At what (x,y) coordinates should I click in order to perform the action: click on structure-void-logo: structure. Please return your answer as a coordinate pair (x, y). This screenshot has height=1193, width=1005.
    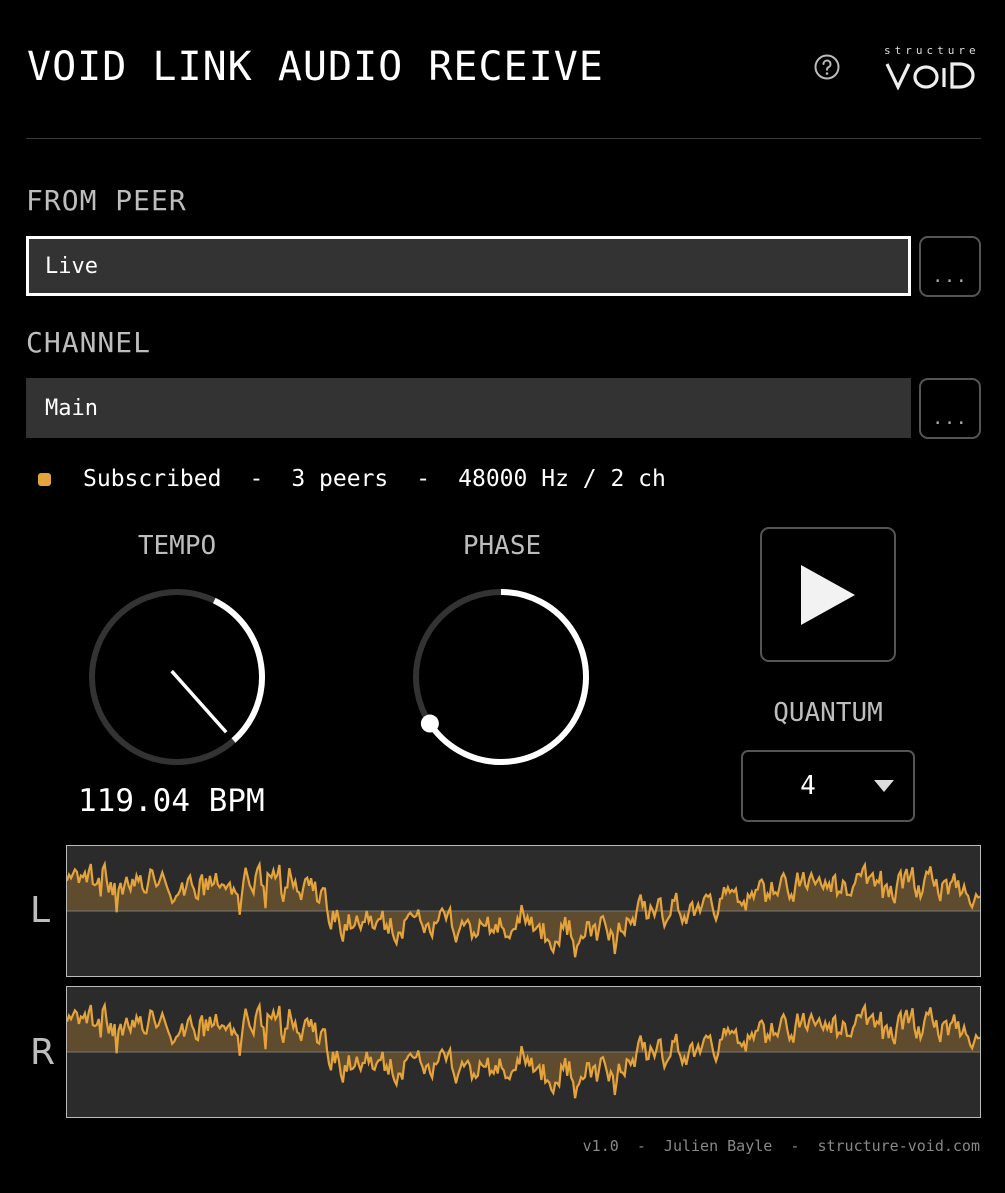
    Looking at the image, I should click on (930, 67).